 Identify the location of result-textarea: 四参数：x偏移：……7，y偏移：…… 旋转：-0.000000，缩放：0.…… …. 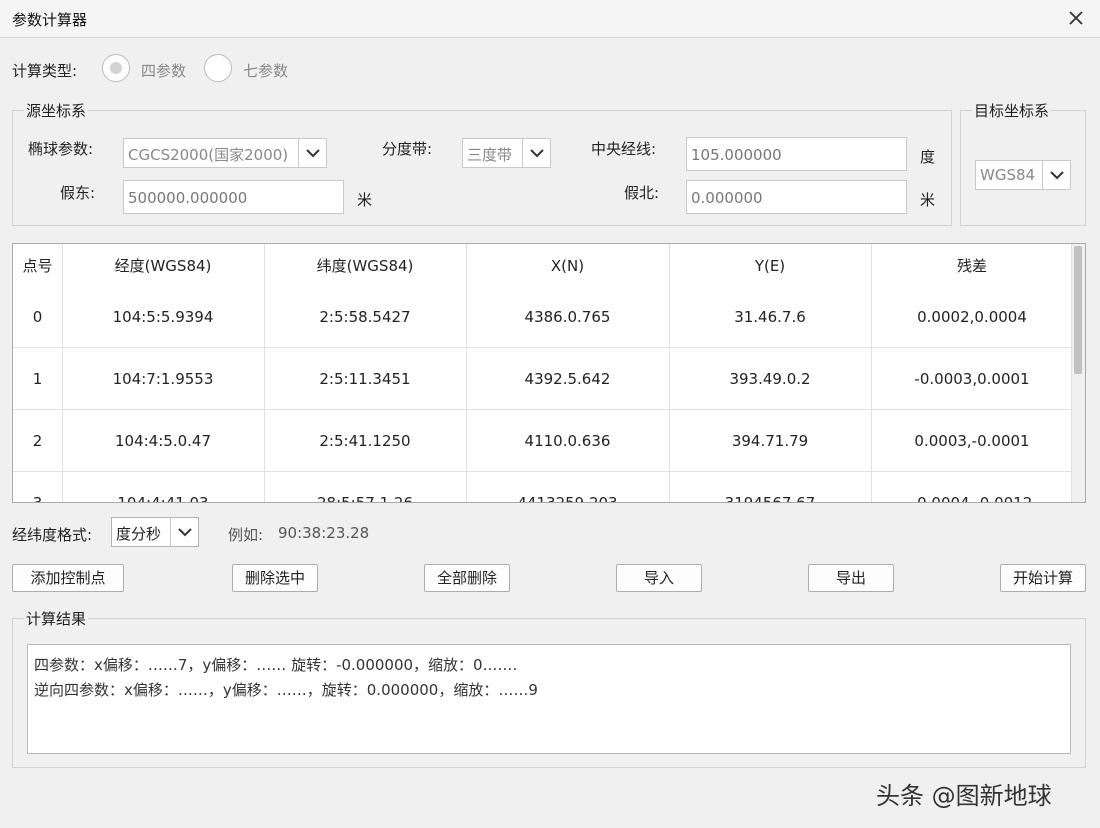
(549, 699).